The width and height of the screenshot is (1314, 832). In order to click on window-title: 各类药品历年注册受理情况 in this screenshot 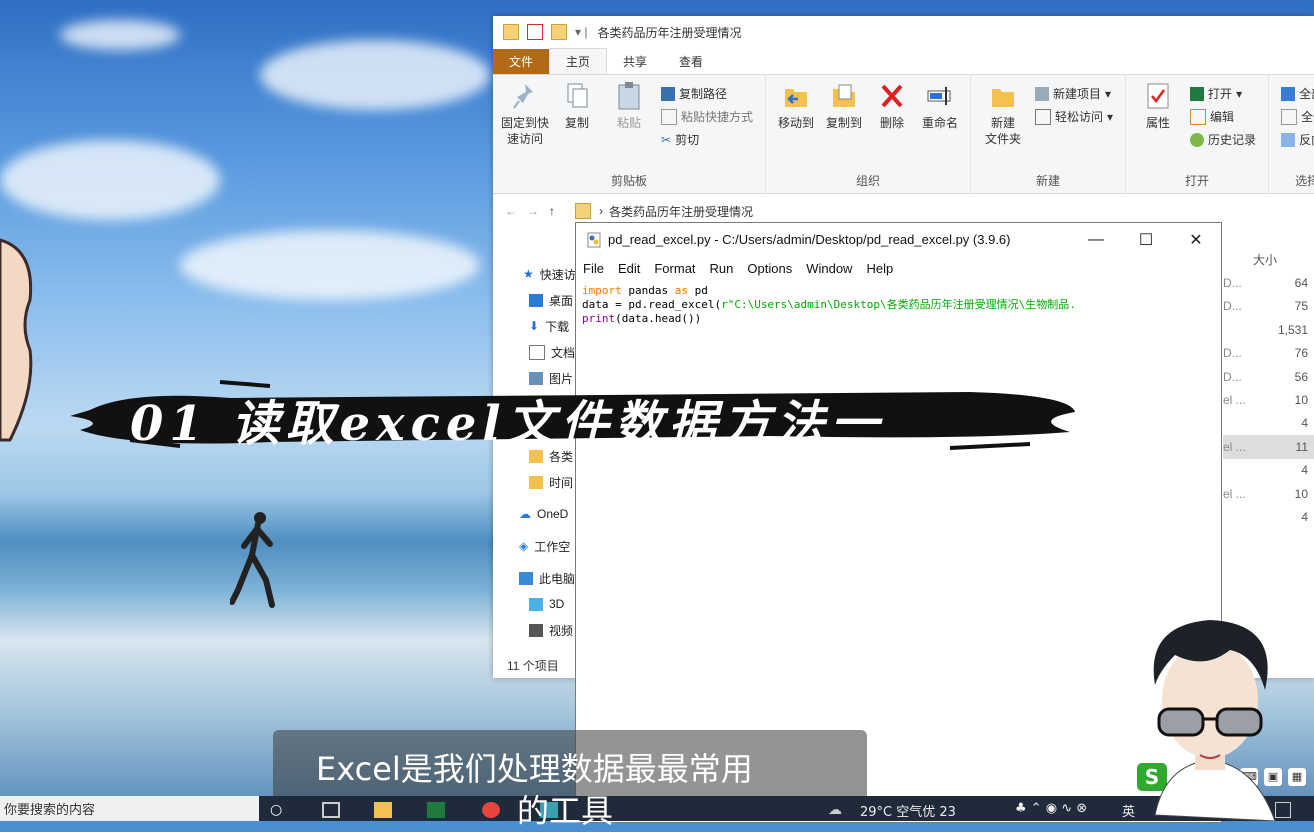, I will do `click(669, 32)`.